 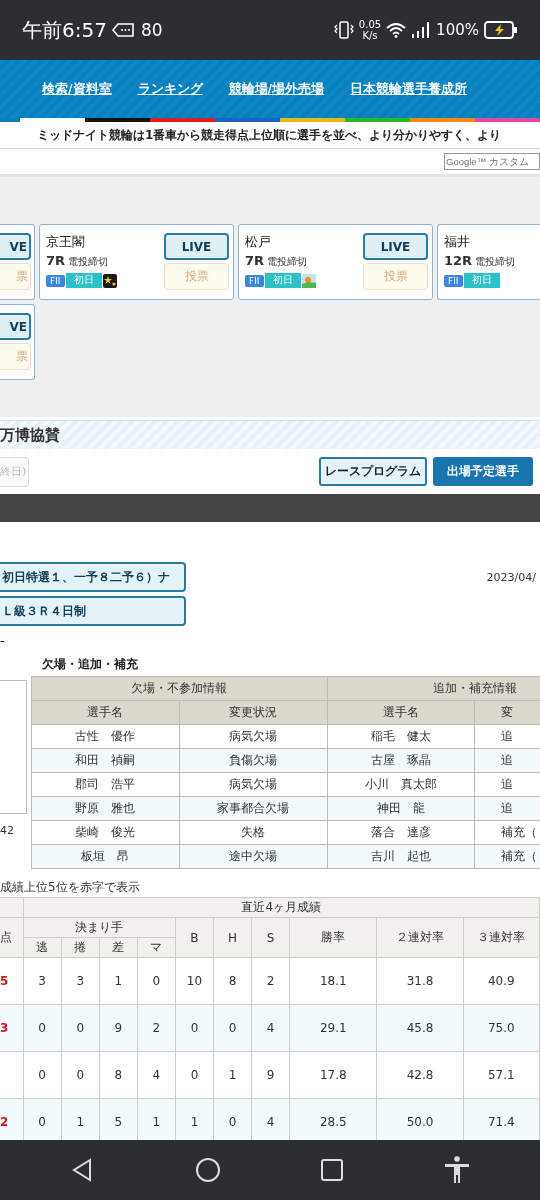 I want to click on accessibility-icon, so click(x=456, y=1170).